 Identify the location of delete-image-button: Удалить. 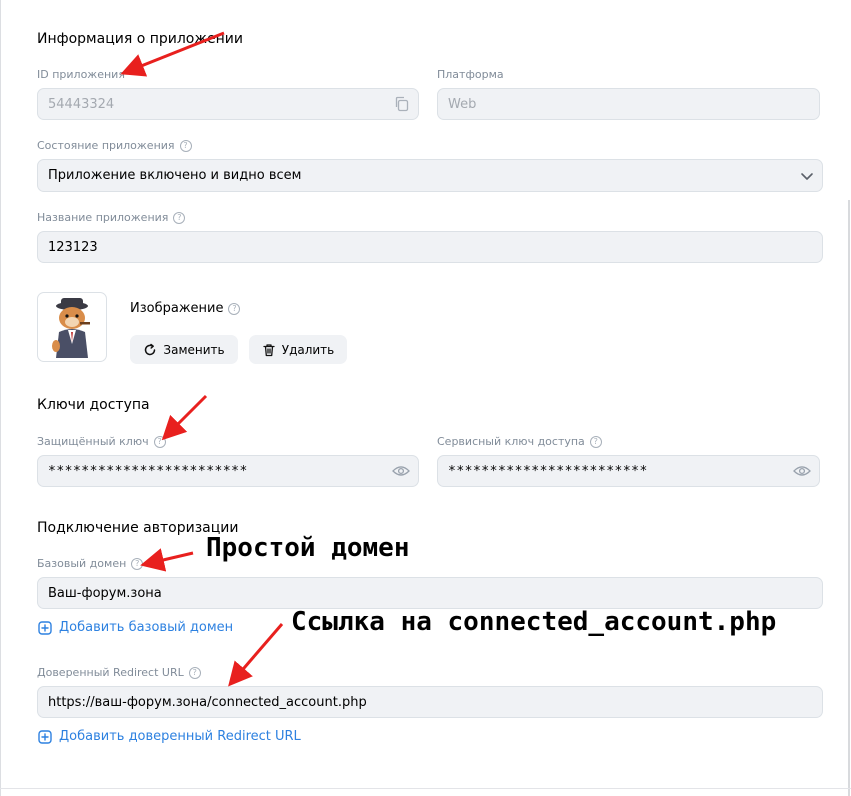
(298, 349).